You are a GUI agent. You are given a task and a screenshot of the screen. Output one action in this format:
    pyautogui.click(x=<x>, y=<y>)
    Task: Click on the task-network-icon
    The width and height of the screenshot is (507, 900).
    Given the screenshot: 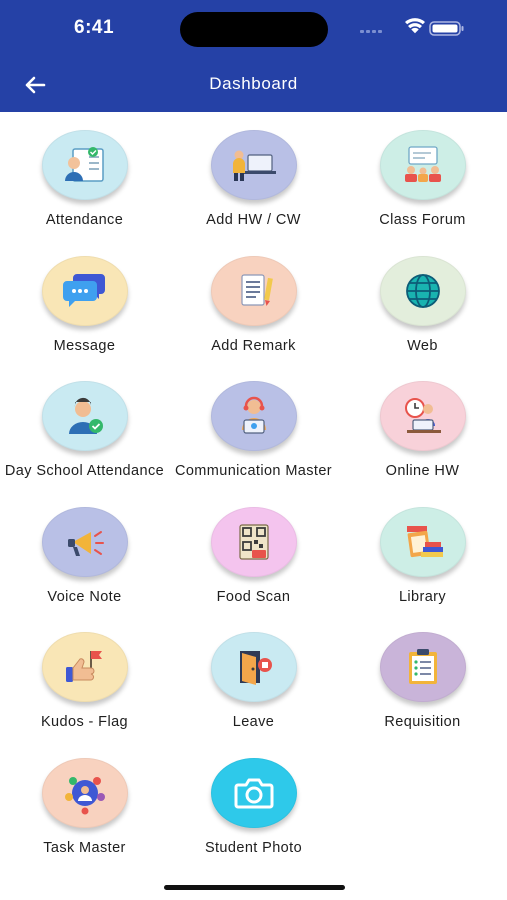 What is the action you would take?
    pyautogui.click(x=84, y=792)
    